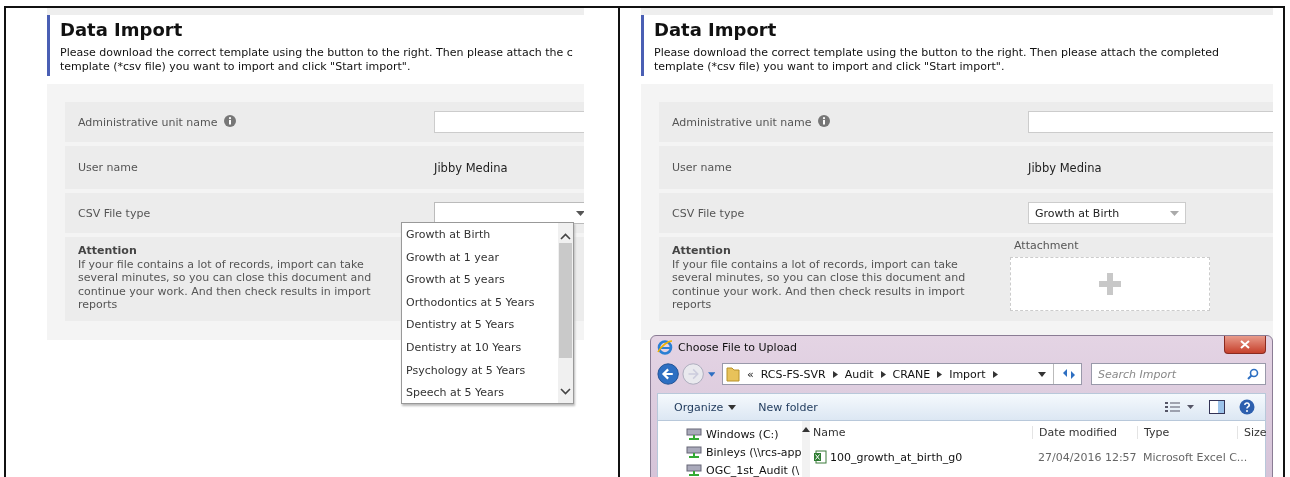 The height and width of the screenshot is (477, 1290). Describe the element at coordinates (317, 60) in the screenshot. I see `instructions-text: Please download the correct template using the button to the right. Then please attach the c template (*csv file) you want to import and click "Start import".` at that location.